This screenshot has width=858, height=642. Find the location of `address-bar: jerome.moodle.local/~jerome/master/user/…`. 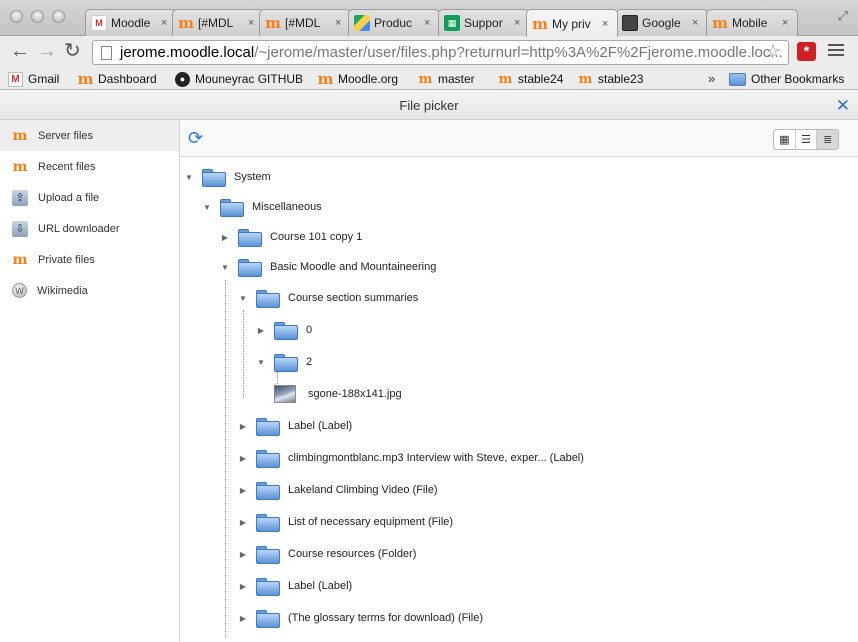

address-bar: jerome.moodle.local/~jerome/master/user/… is located at coordinates (440, 52).